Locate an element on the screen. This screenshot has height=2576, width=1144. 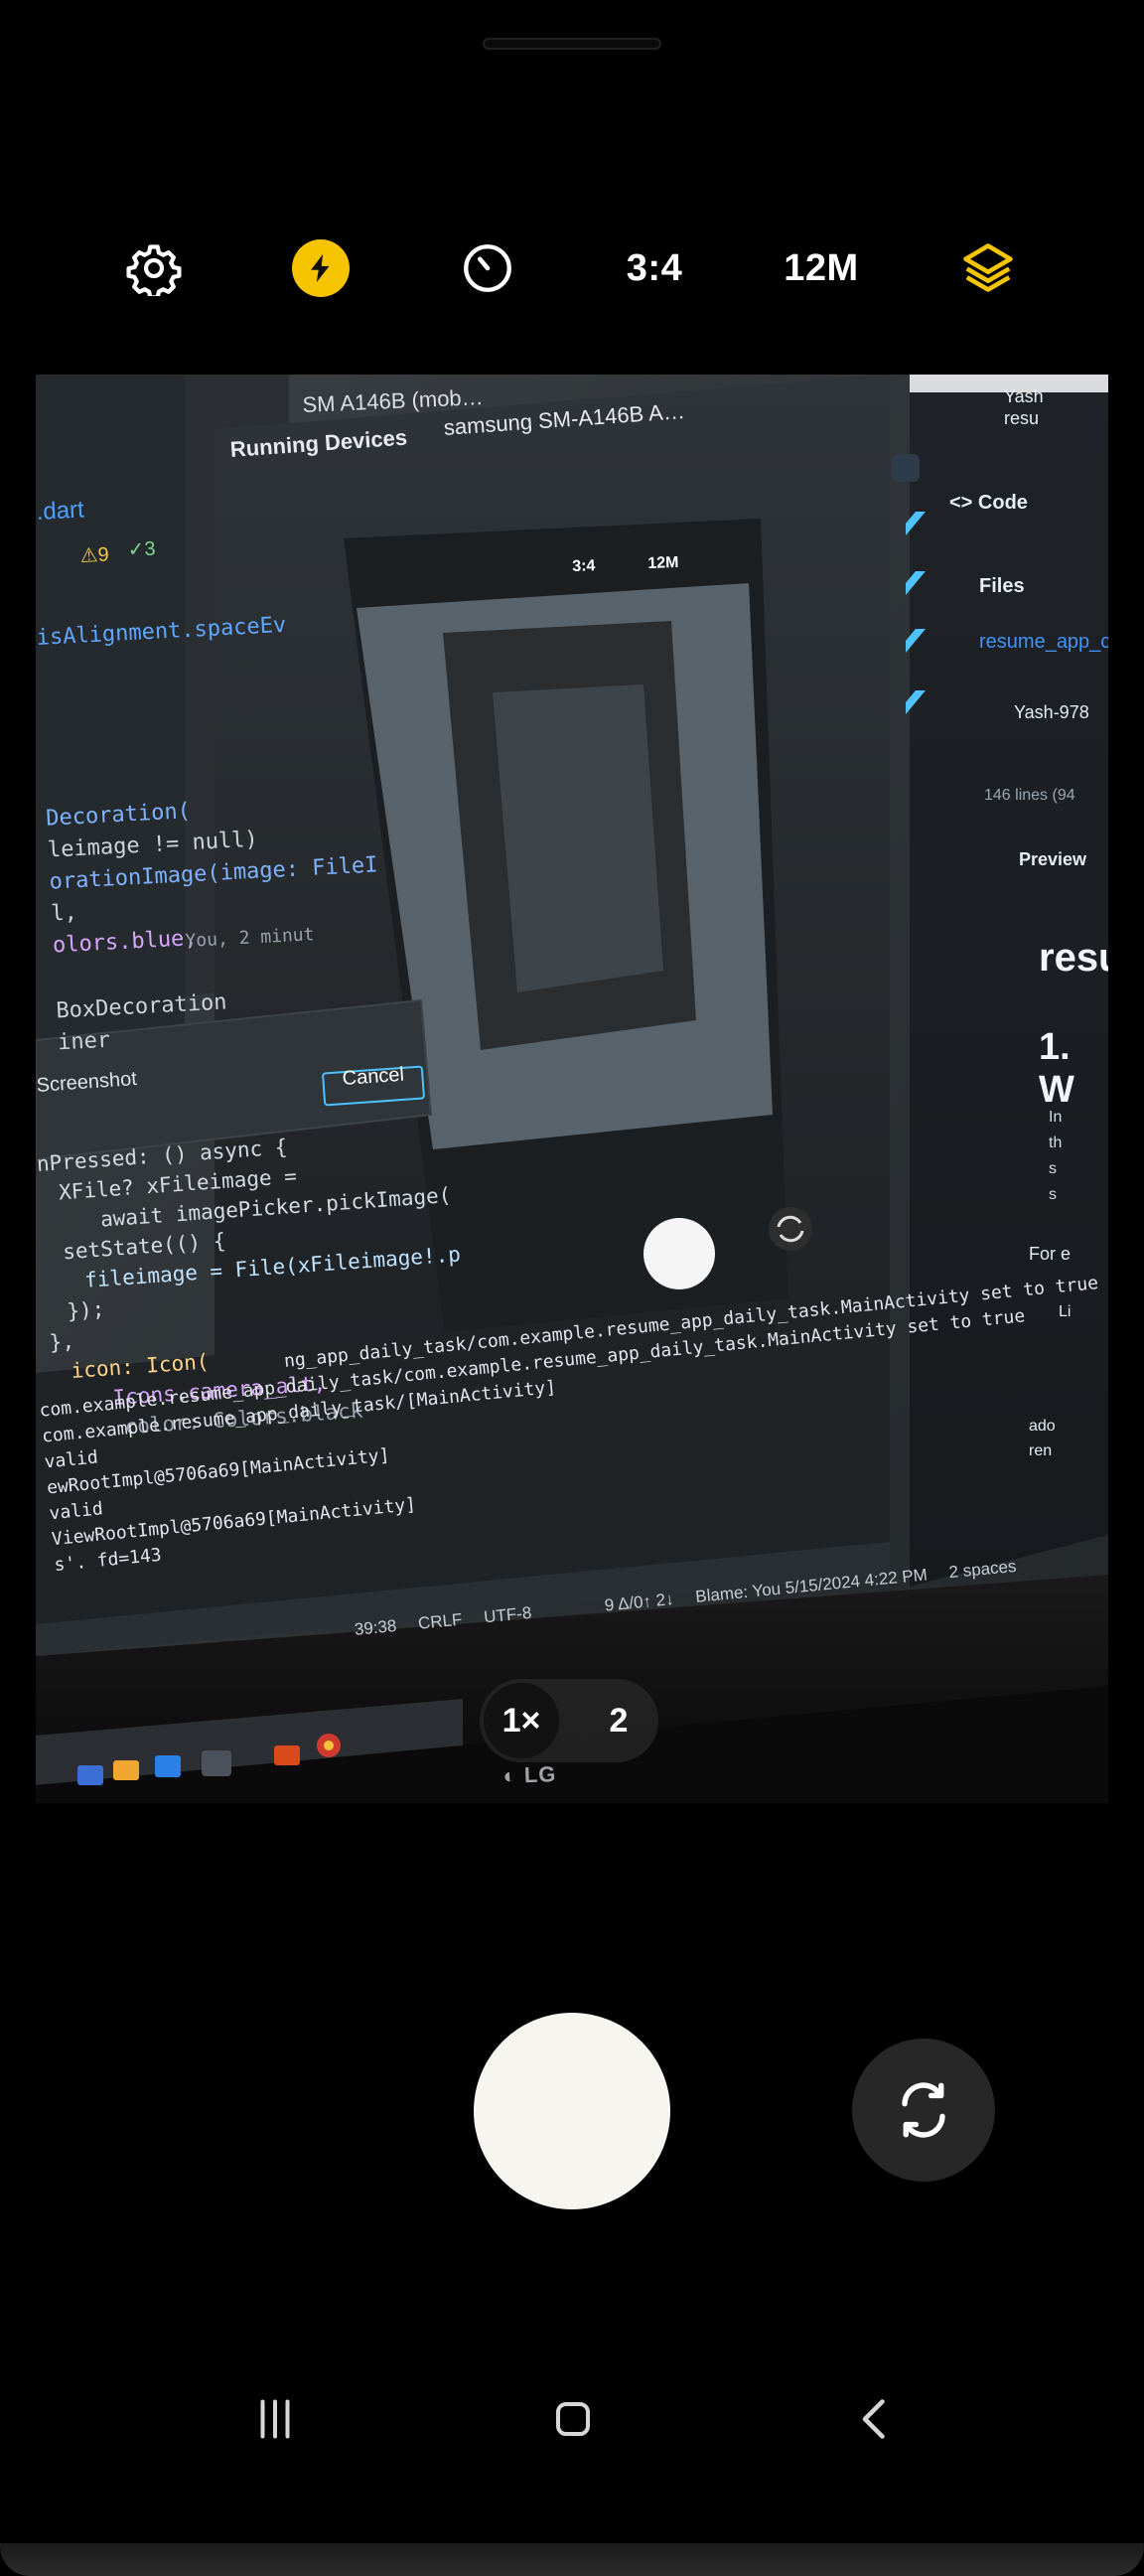
recent-apps-button is located at coordinates (275, 2419).